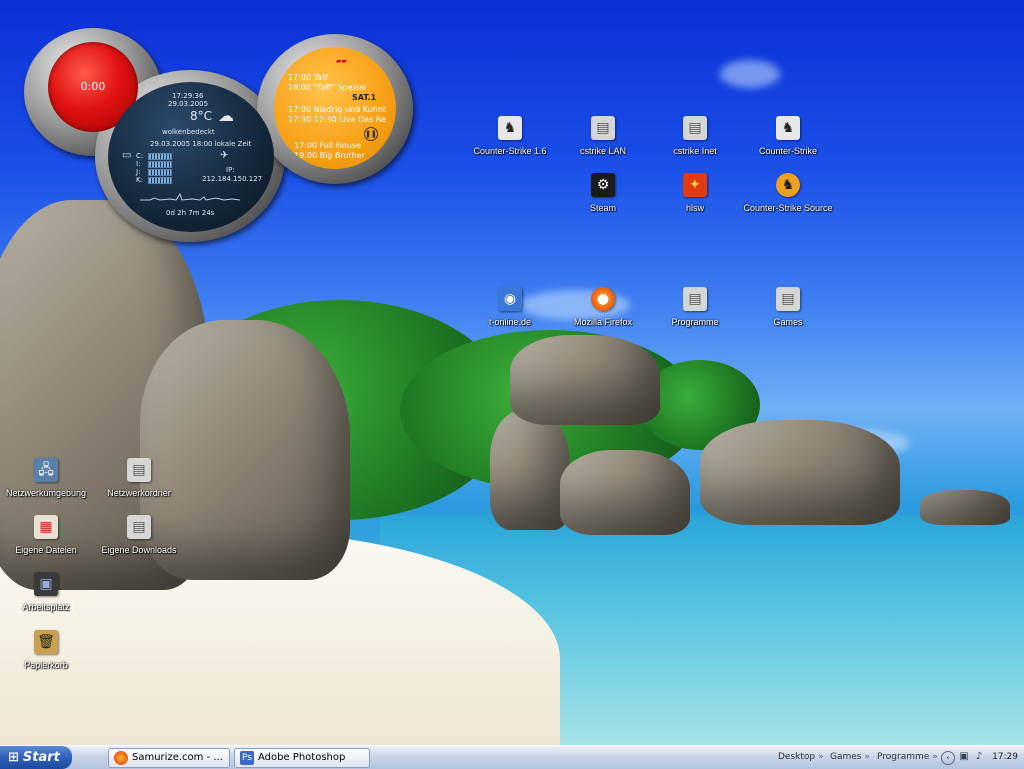  I want to click on channel-logo-icon: SAT.1, so click(364, 97).